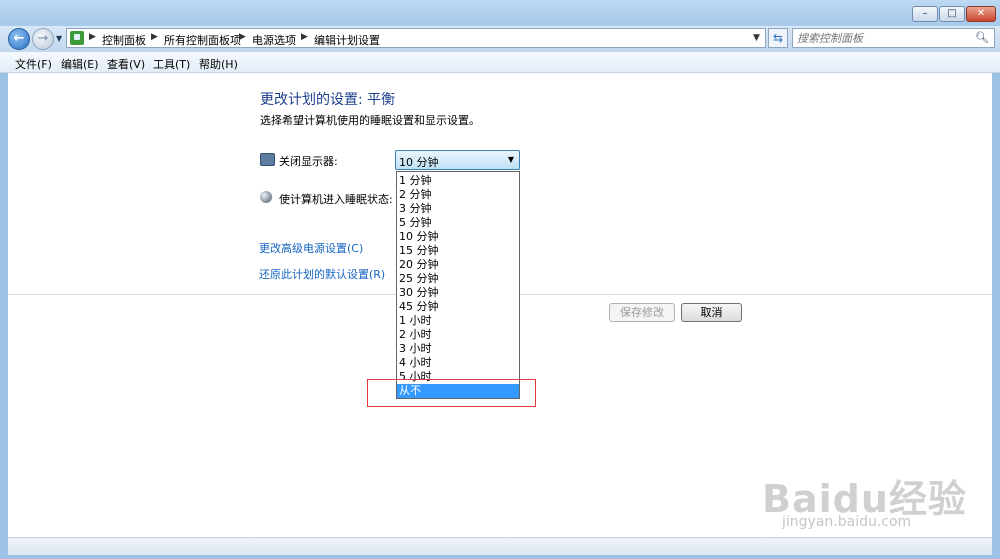 Image resolution: width=1000 pixels, height=559 pixels. I want to click on breadcrumb-control-panel: 控制面板, so click(124, 40).